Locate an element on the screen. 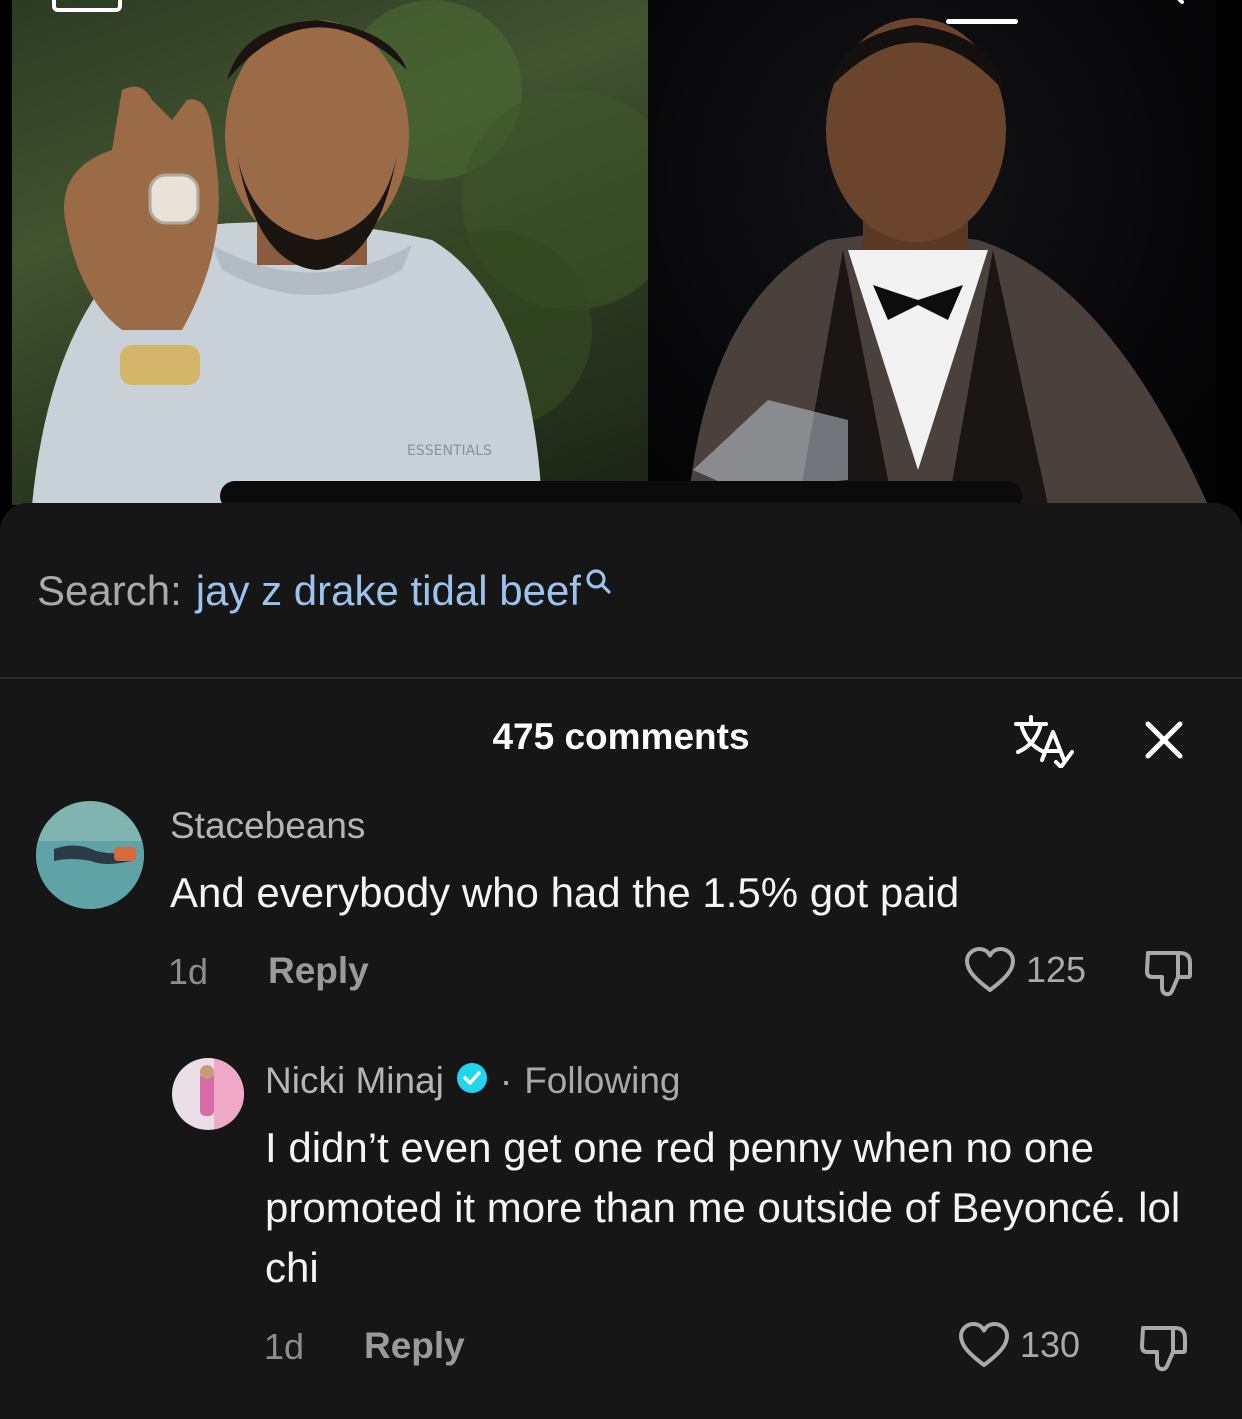 This screenshot has width=1242, height=1419. comment-username: Nicki Minaj is located at coordinates (354, 1081).